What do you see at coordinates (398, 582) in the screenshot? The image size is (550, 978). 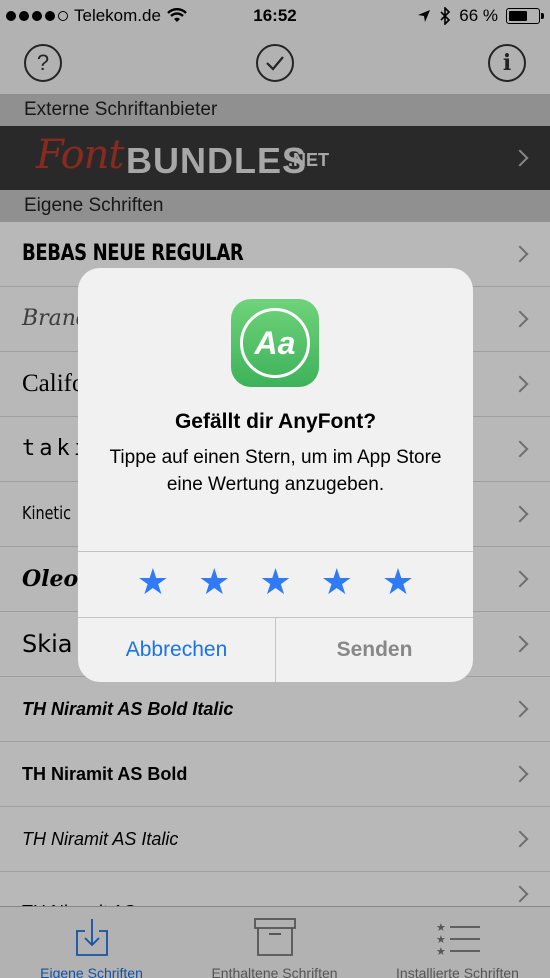 I see `star-5-icon: ★` at bounding box center [398, 582].